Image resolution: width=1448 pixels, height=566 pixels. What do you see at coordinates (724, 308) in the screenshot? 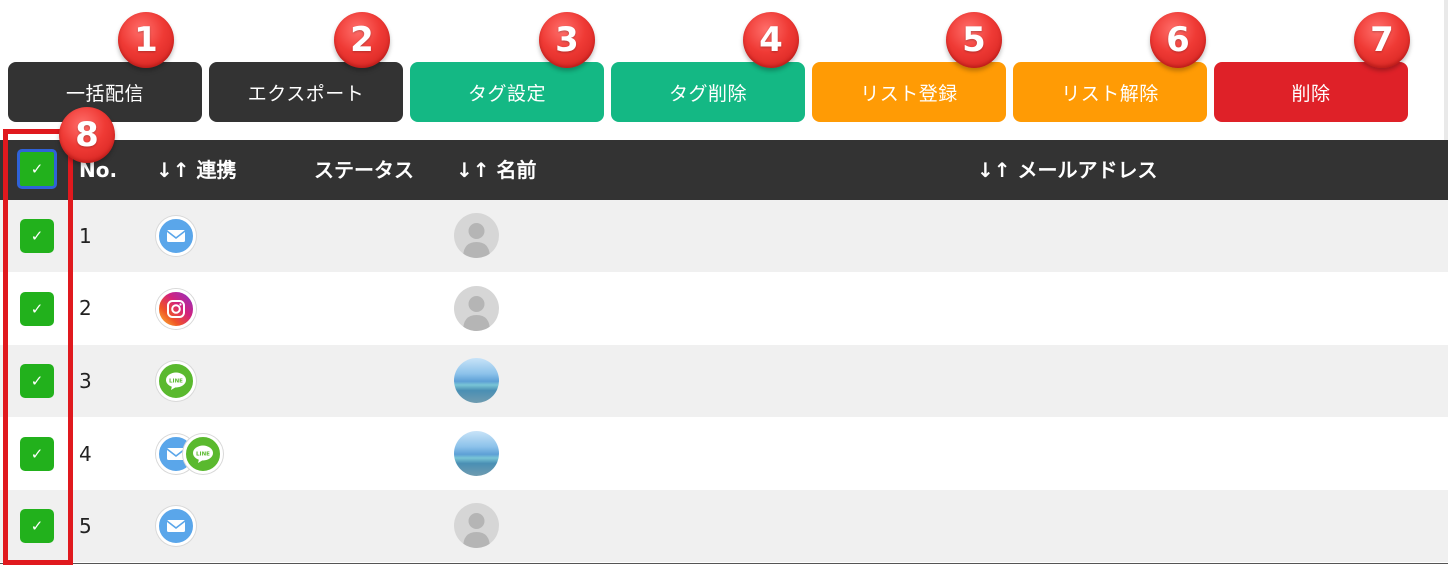
I see `table-row: 2` at bounding box center [724, 308].